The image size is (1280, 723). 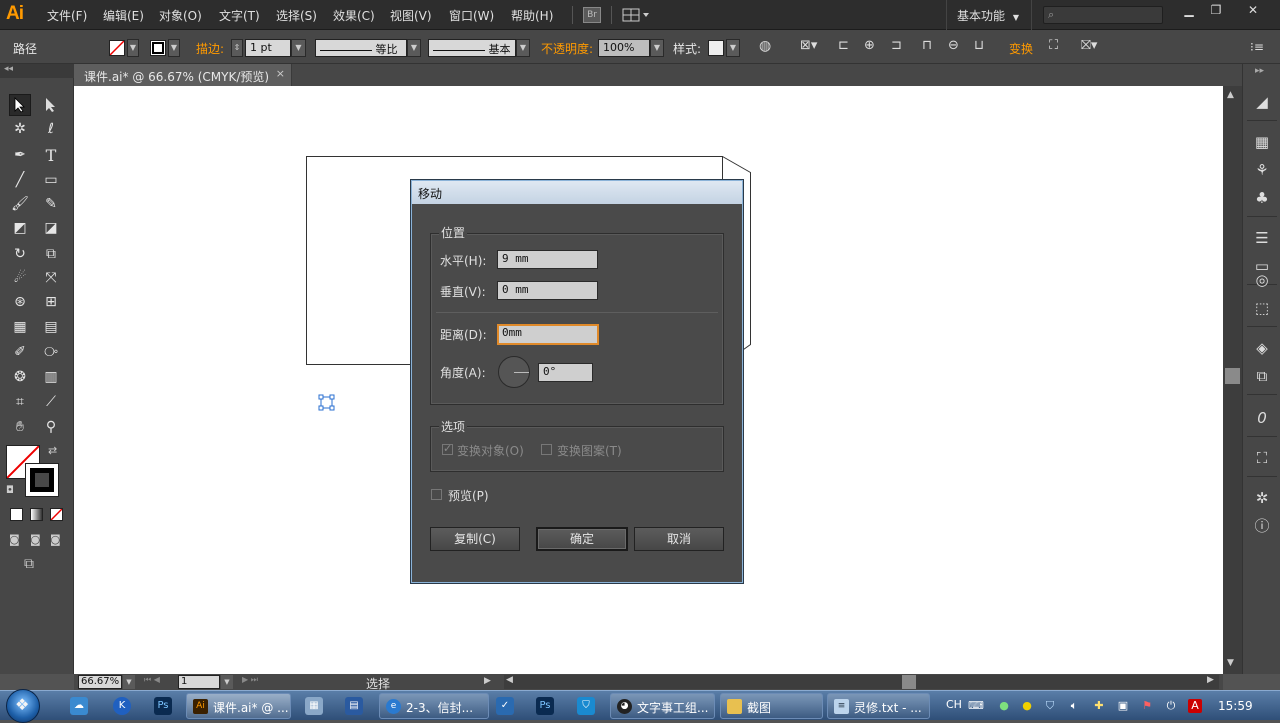 What do you see at coordinates (475, 539) in the screenshot?
I see `copy-button: 复制(C)` at bounding box center [475, 539].